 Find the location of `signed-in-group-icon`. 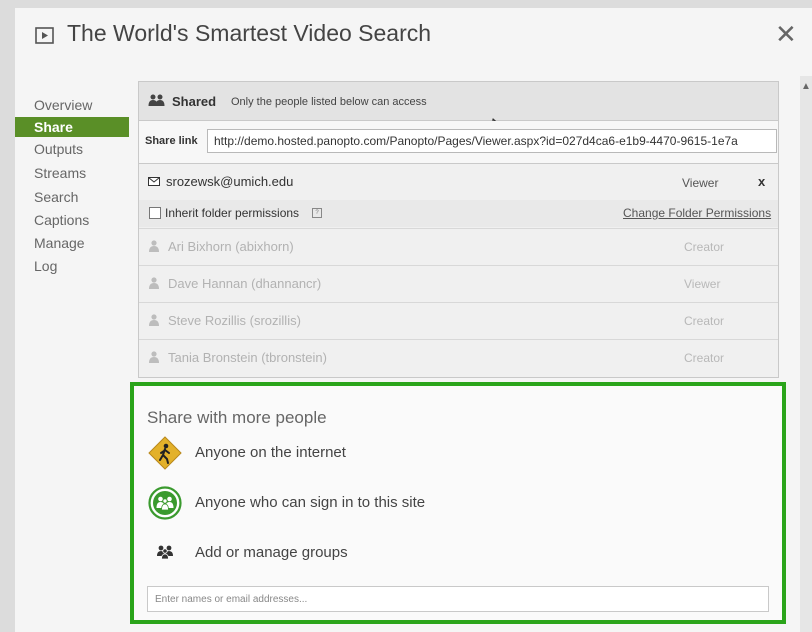

signed-in-group-icon is located at coordinates (165, 503).